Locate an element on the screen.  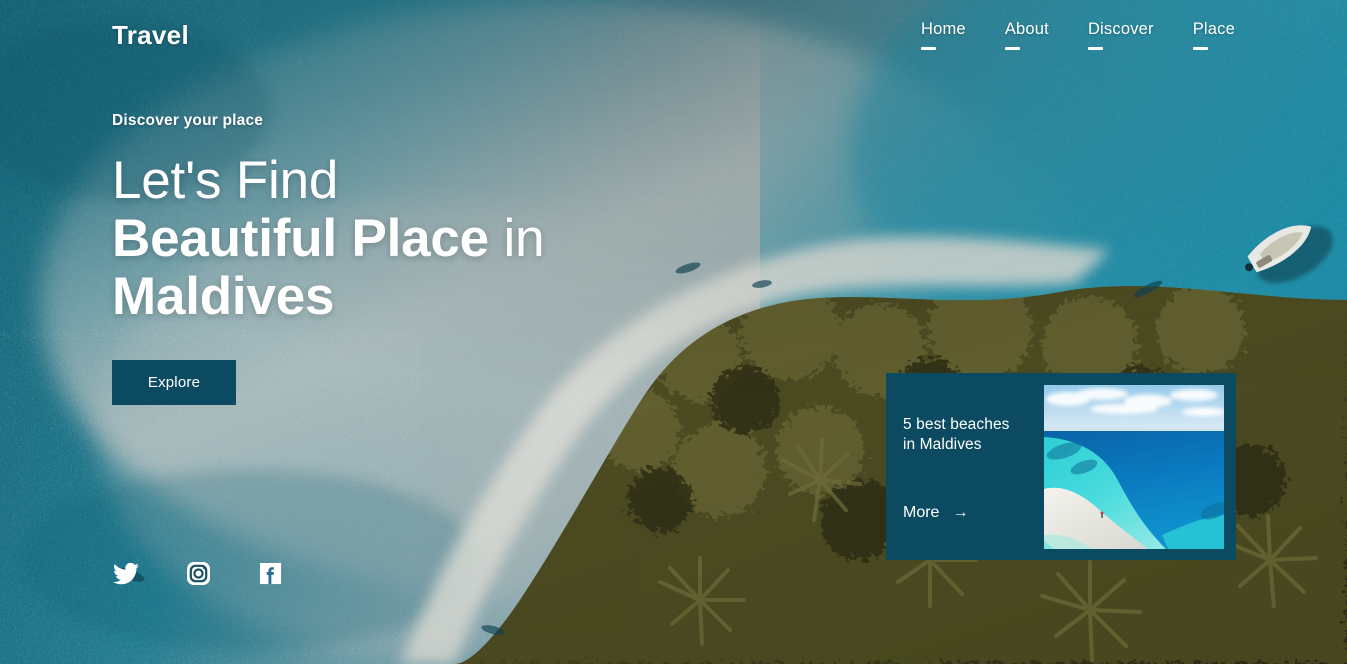
twitter-link is located at coordinates (126, 576).